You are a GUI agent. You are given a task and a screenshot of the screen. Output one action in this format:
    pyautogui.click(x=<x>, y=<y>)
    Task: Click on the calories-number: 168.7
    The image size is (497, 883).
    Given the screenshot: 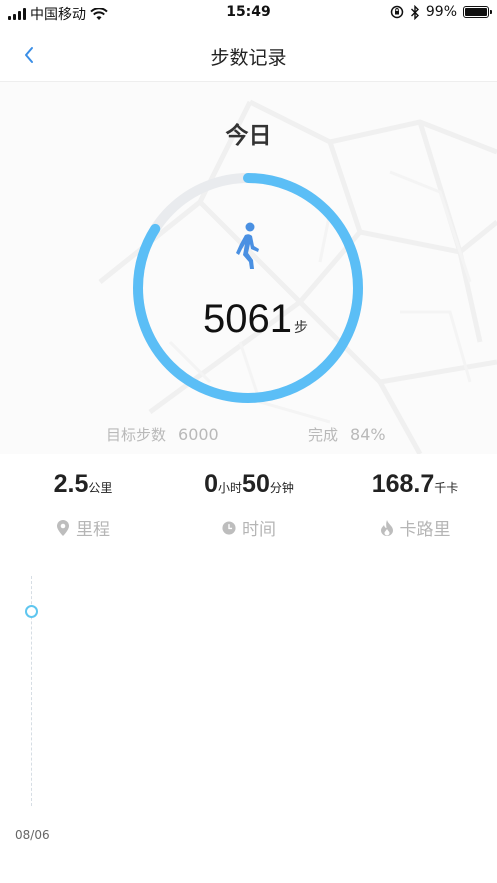 What is the action you would take?
    pyautogui.click(x=403, y=484)
    